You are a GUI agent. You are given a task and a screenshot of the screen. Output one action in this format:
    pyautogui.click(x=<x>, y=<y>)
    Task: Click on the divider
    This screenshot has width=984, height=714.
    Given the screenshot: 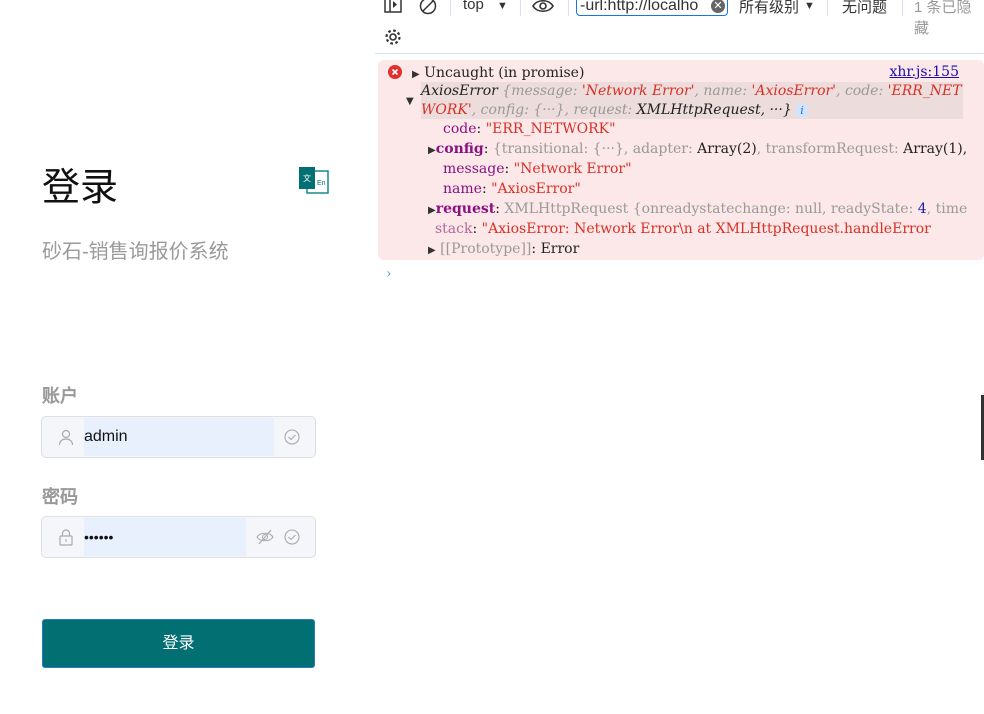 What is the action you would take?
    pyautogui.click(x=679, y=53)
    